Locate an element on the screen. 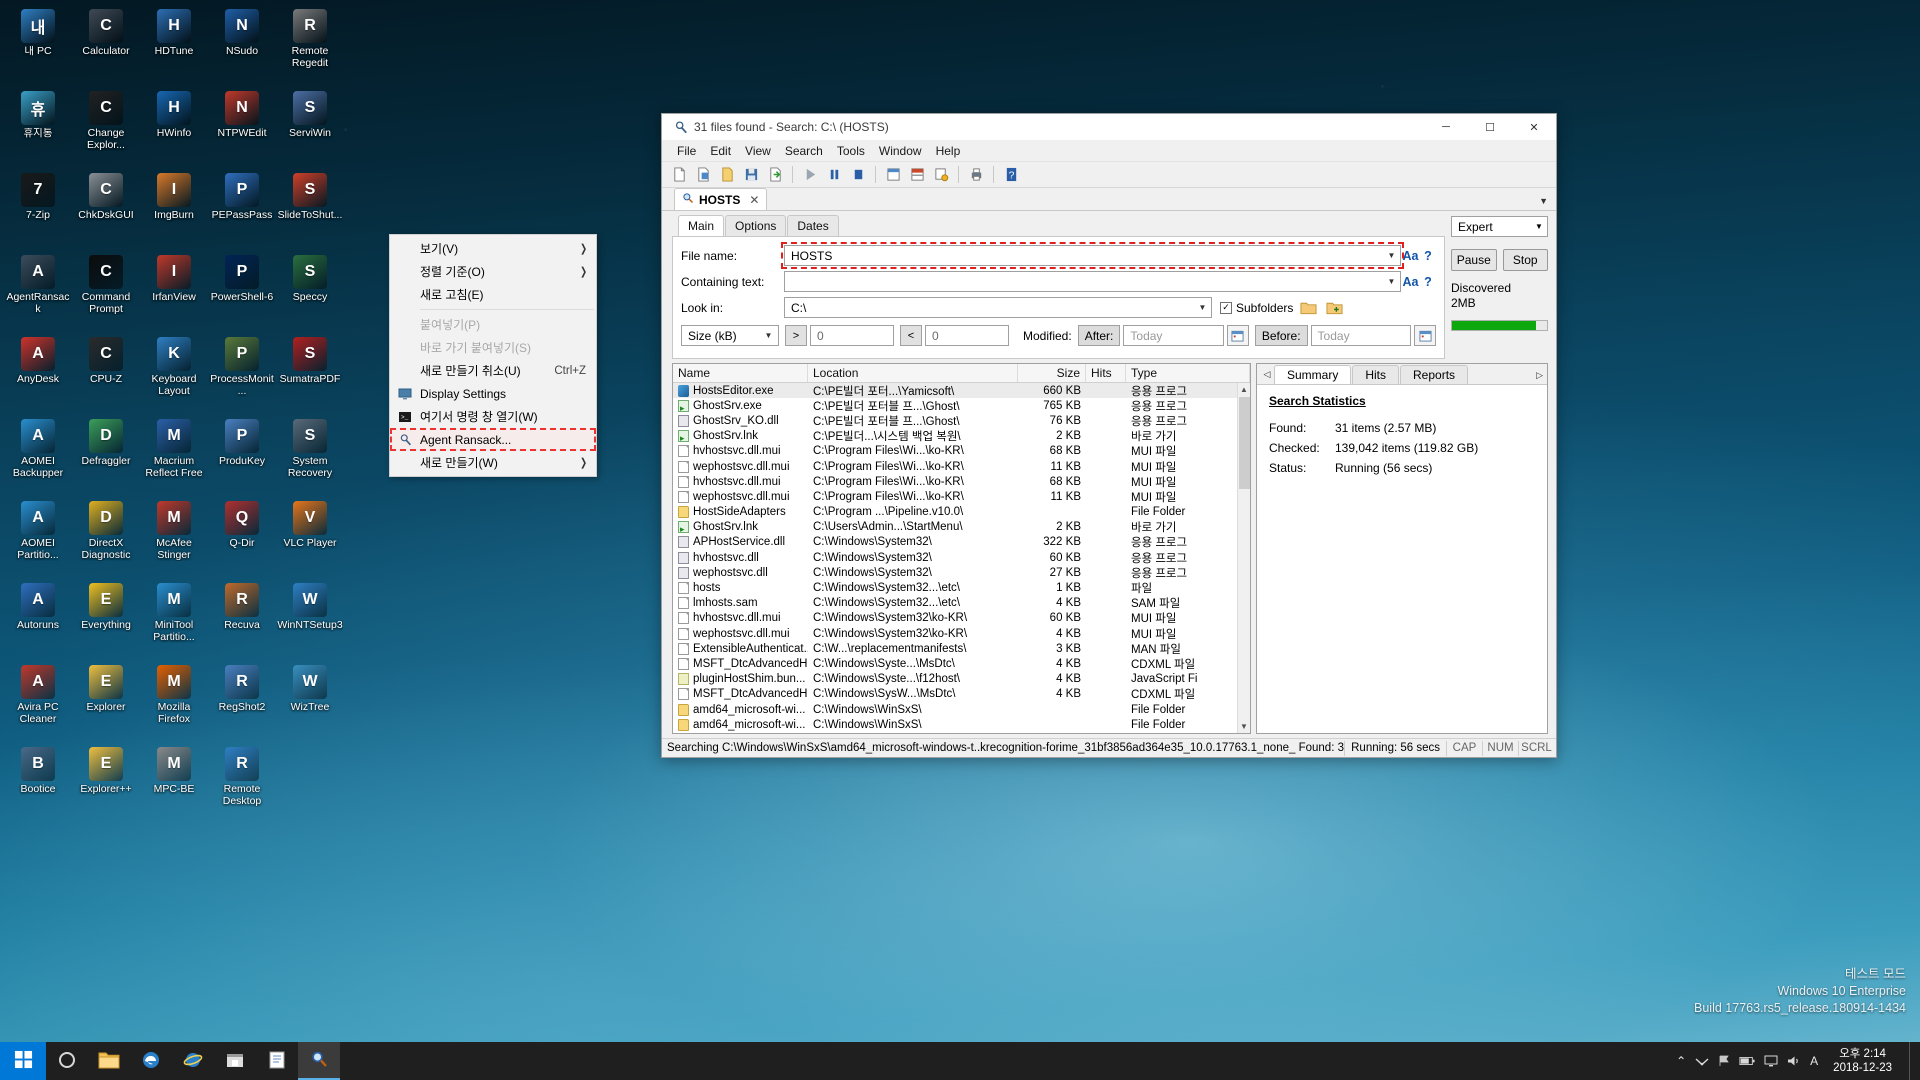 Image resolution: width=1920 pixels, height=1080 pixels. desktop-icon-calculator: C Calculator is located at coordinates (106, 45).